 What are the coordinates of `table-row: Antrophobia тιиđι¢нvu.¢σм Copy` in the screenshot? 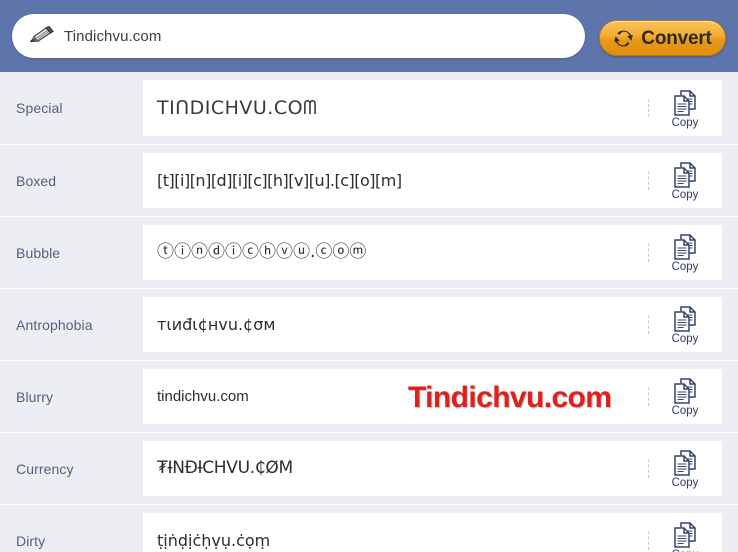 It's located at (369, 324).